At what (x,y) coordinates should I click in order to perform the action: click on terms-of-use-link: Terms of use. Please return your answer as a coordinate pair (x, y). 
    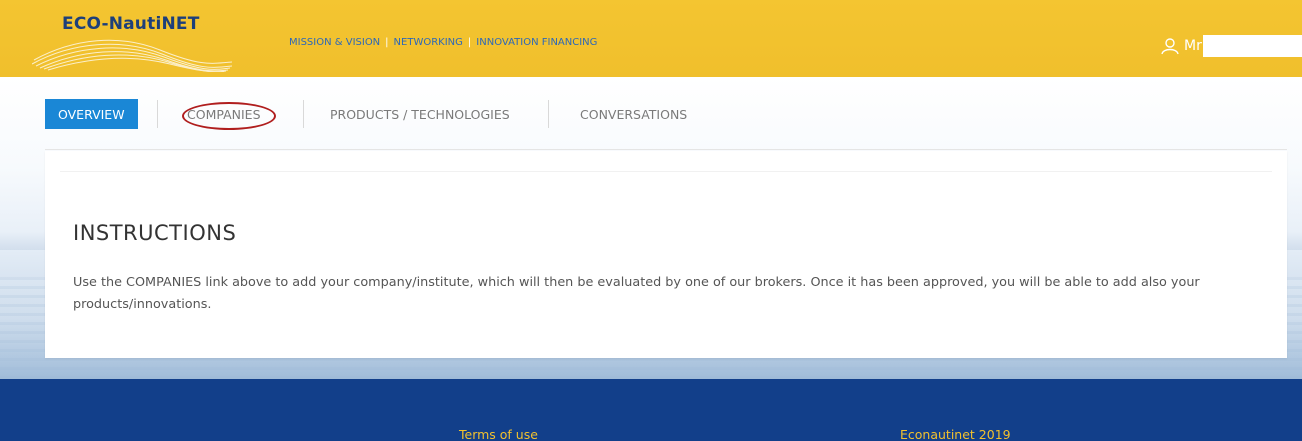
    Looking at the image, I should click on (498, 434).